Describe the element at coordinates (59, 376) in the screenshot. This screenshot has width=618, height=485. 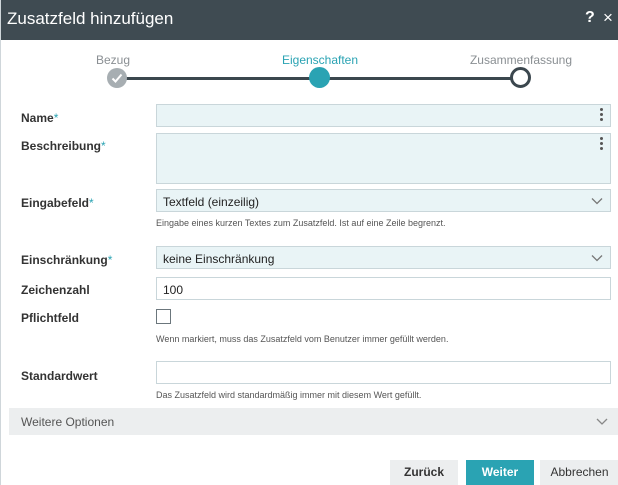
I see `default-value-label: Standardwert` at that location.